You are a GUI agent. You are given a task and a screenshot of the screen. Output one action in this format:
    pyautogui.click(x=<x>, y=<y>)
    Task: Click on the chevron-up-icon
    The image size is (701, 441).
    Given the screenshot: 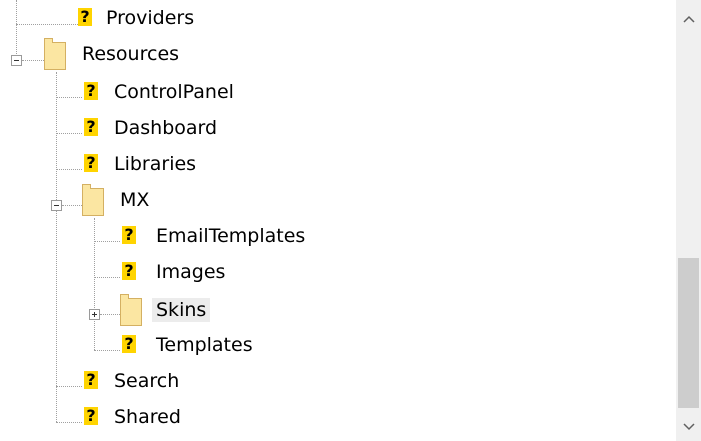 What is the action you would take?
    pyautogui.click(x=688, y=19)
    